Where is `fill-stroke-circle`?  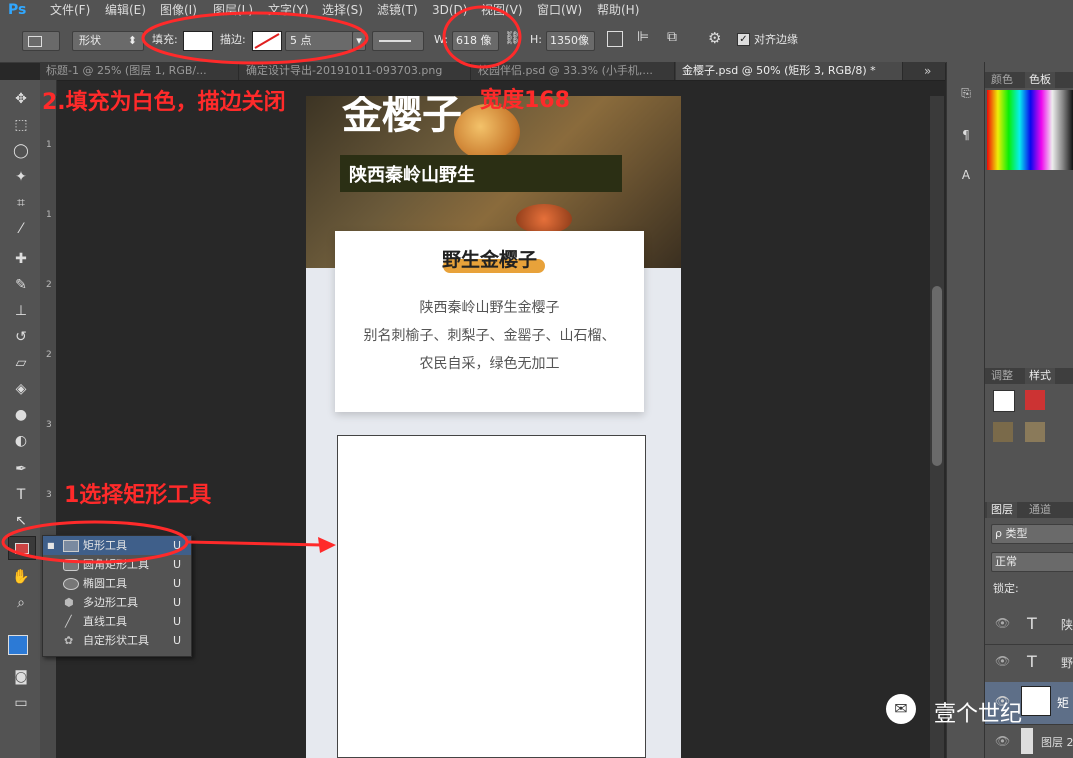 fill-stroke-circle is located at coordinates (255, 38).